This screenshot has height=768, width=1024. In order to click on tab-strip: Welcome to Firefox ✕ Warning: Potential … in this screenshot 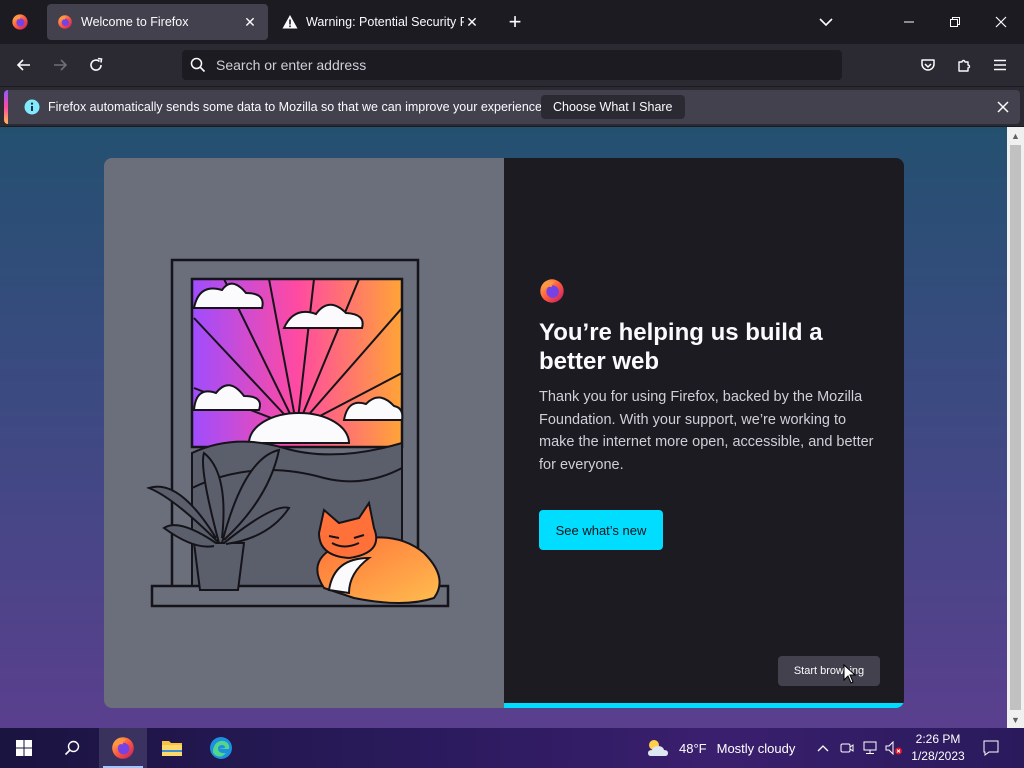, I will do `click(512, 22)`.